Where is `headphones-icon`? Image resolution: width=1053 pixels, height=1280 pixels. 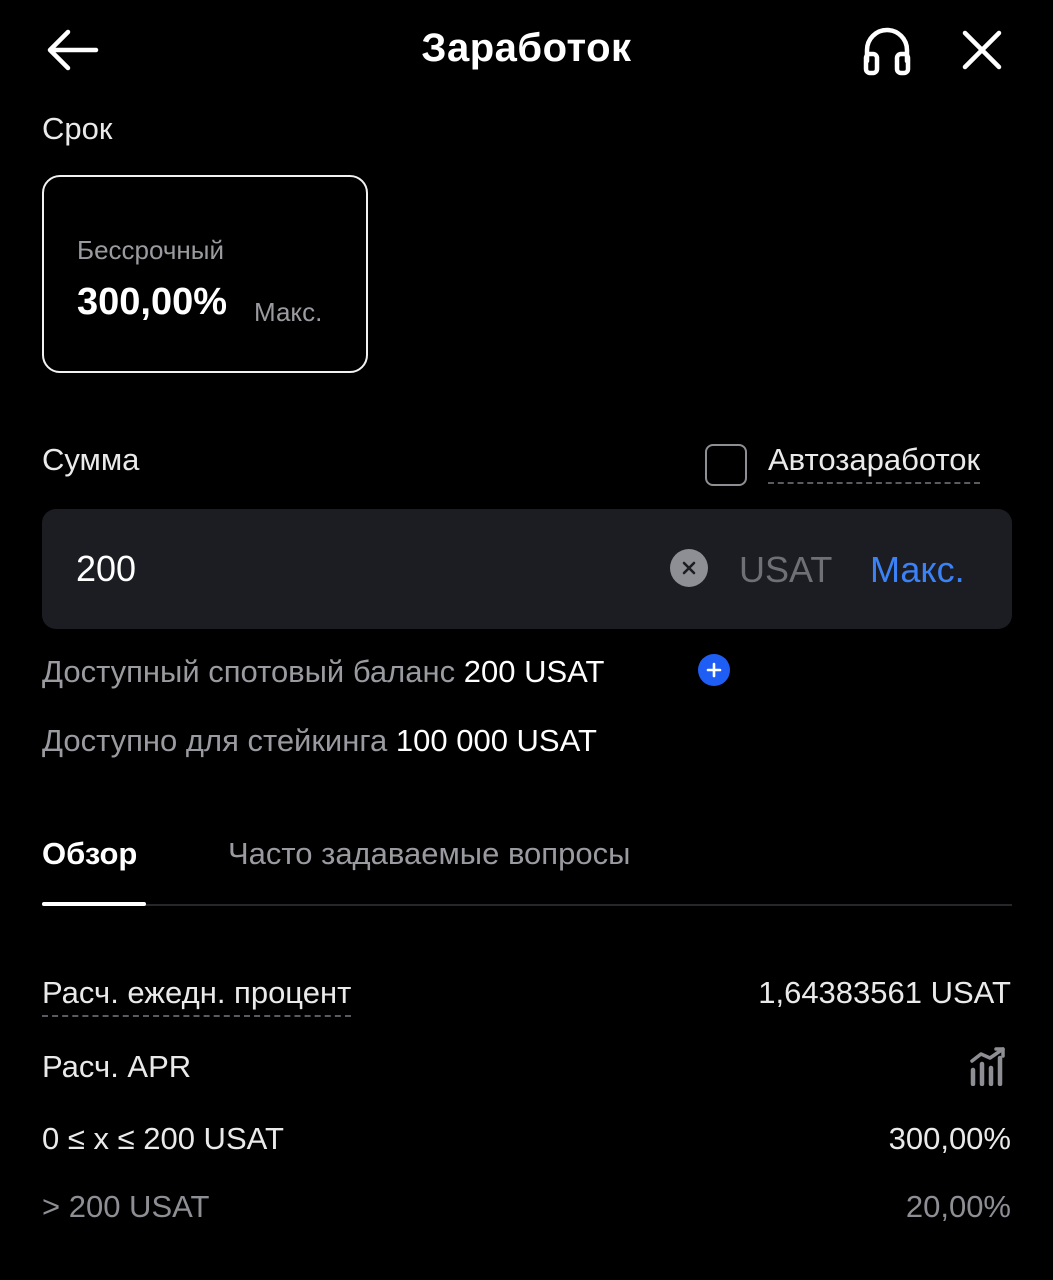
headphones-icon is located at coordinates (887, 51).